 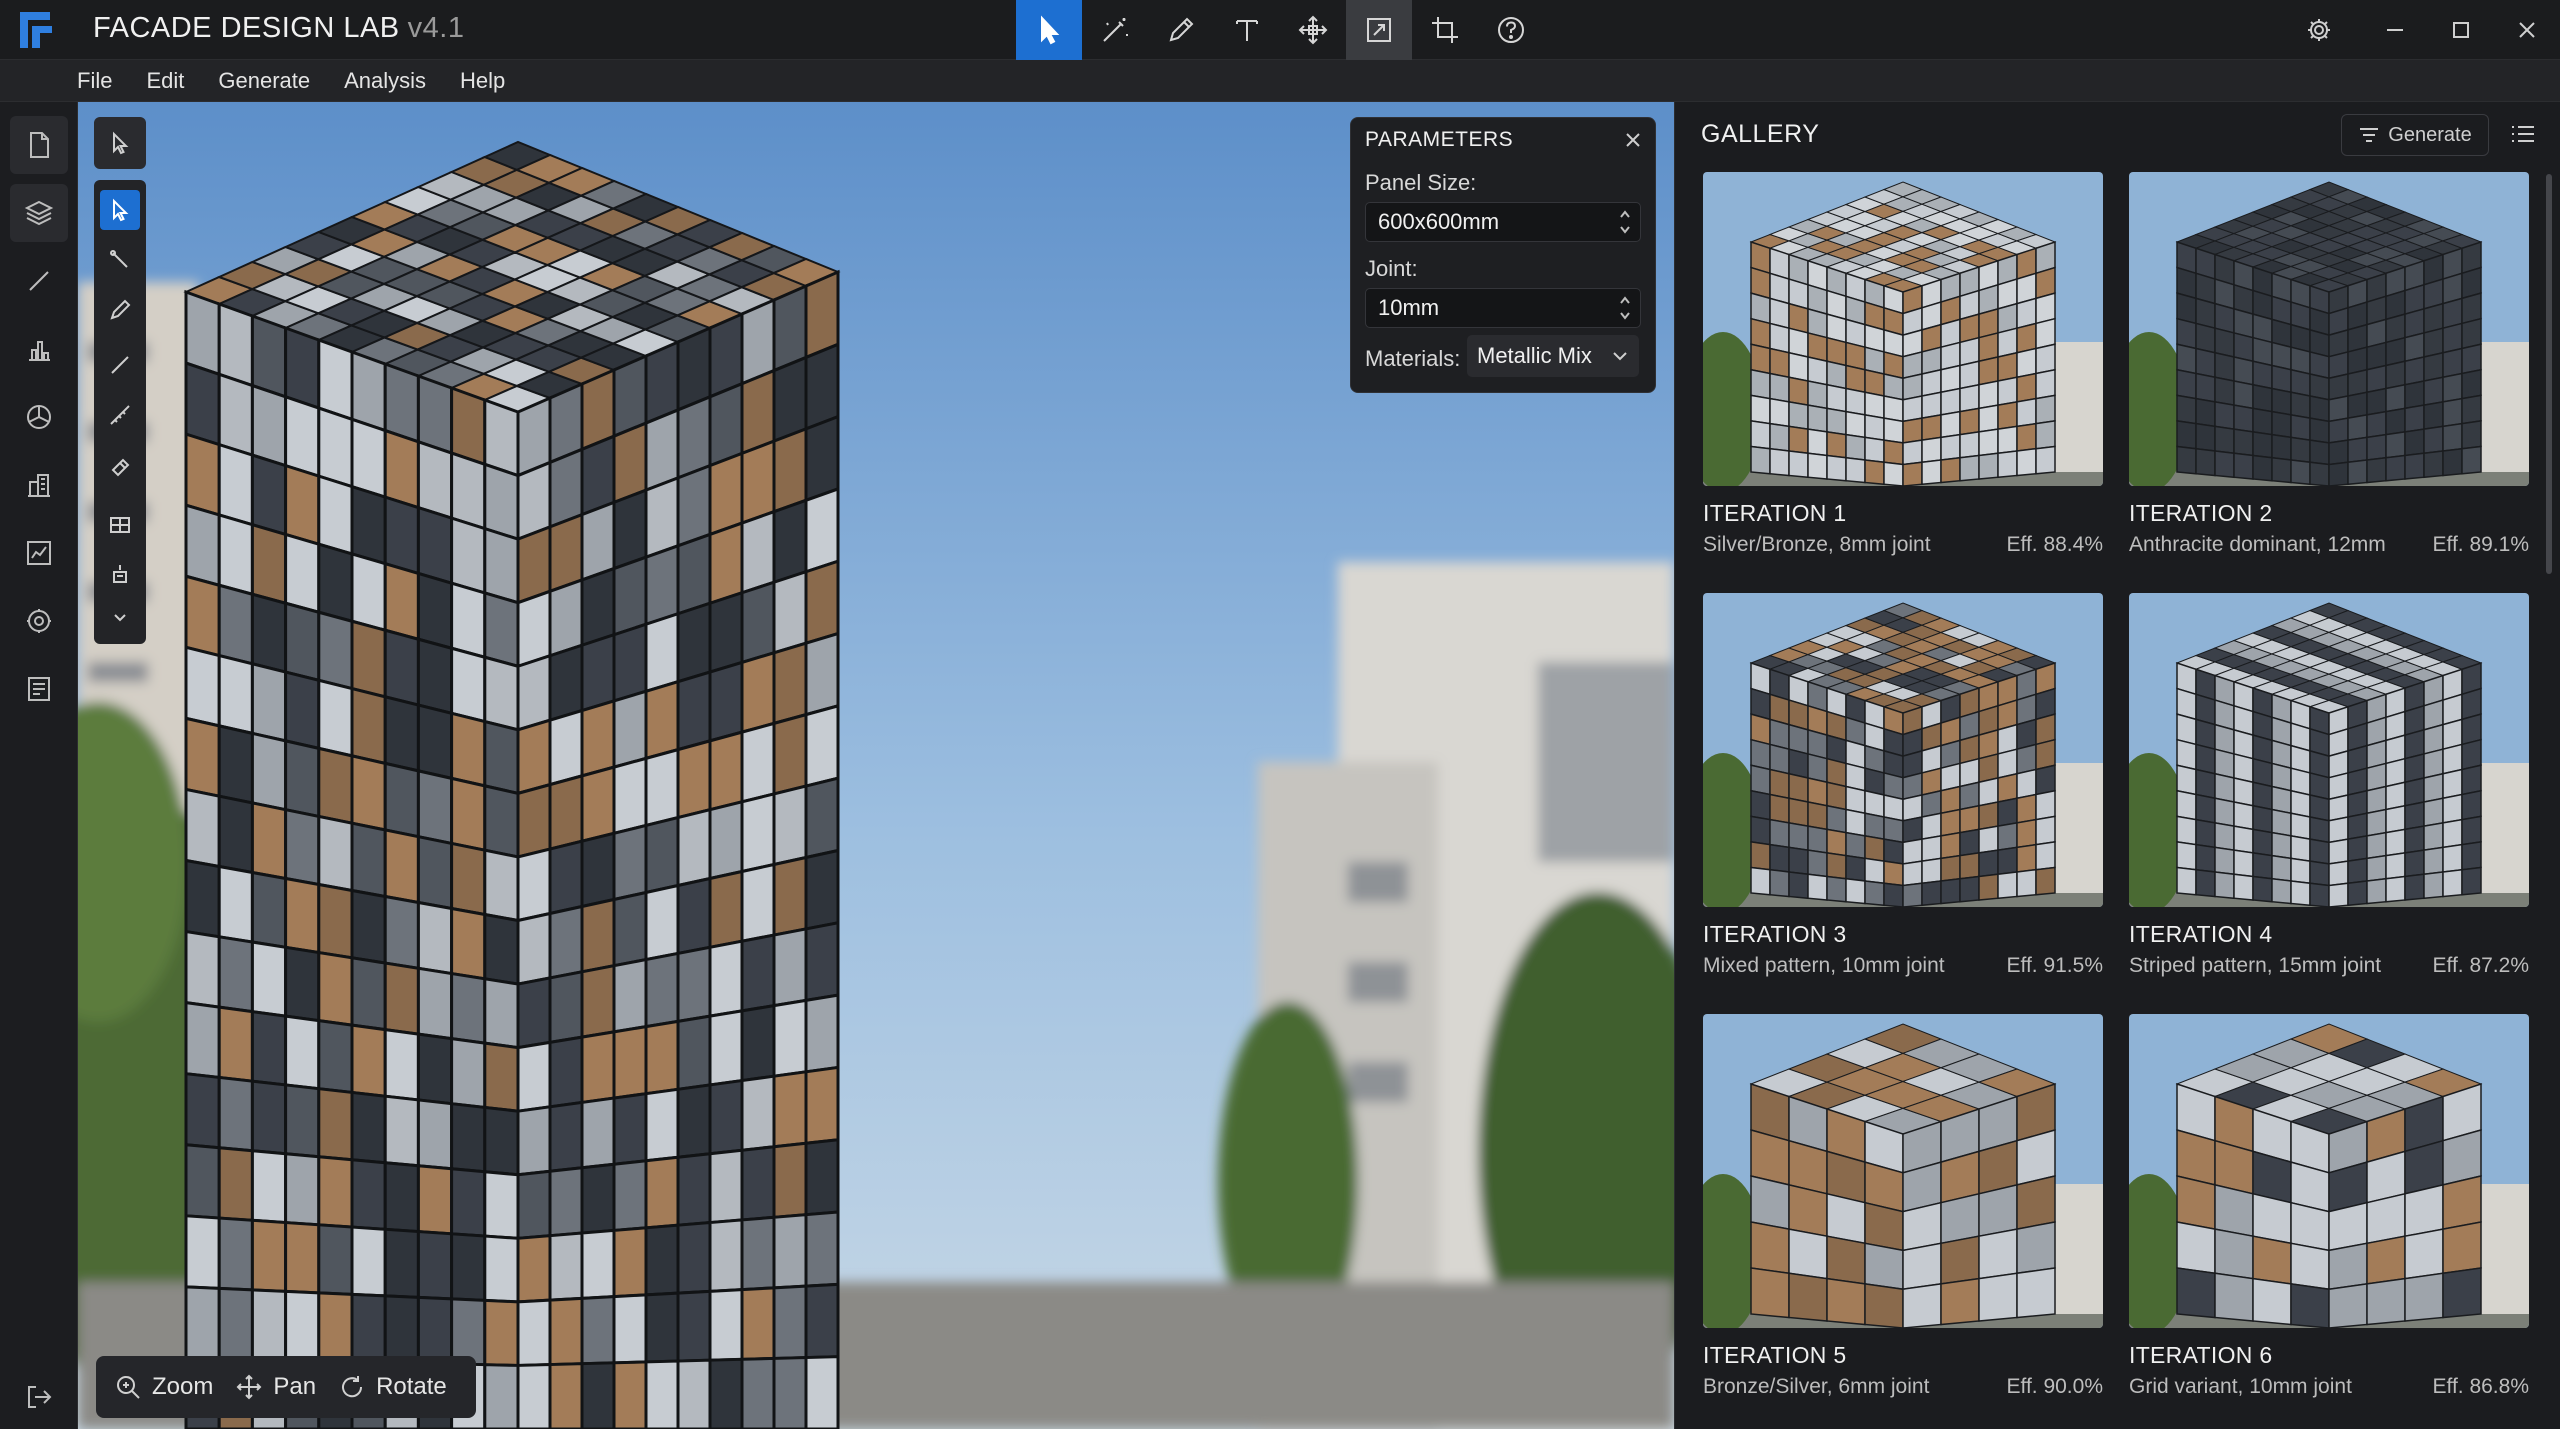 I want to click on pan-control: Pan, so click(x=275, y=1387).